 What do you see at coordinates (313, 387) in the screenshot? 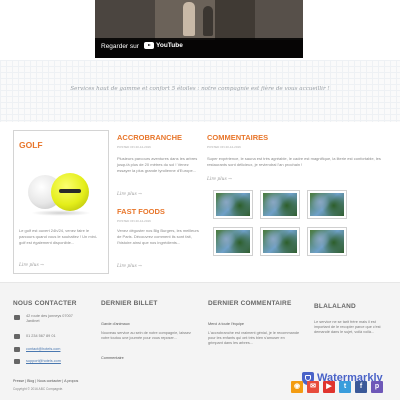
I see `mail-icon: ✉` at bounding box center [313, 387].